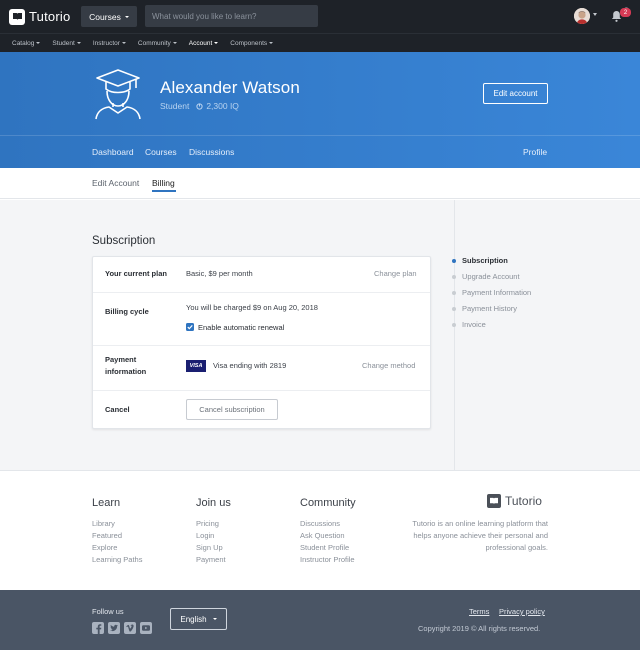 Image resolution: width=640 pixels, height=650 pixels. I want to click on subnav-catalog: Catalog, so click(26, 43).